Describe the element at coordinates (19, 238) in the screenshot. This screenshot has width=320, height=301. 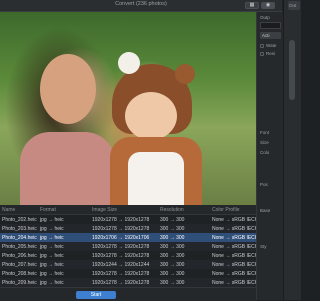
I see `cell-name: Photo_204.heic` at that location.